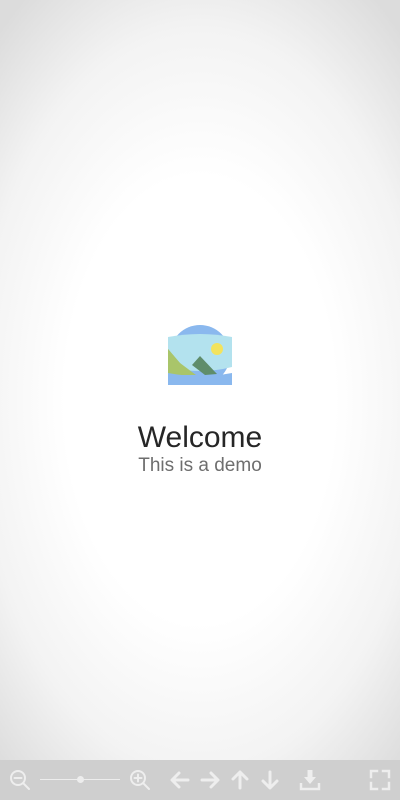 The image size is (400, 800). I want to click on fullscreen-icon, so click(380, 780).